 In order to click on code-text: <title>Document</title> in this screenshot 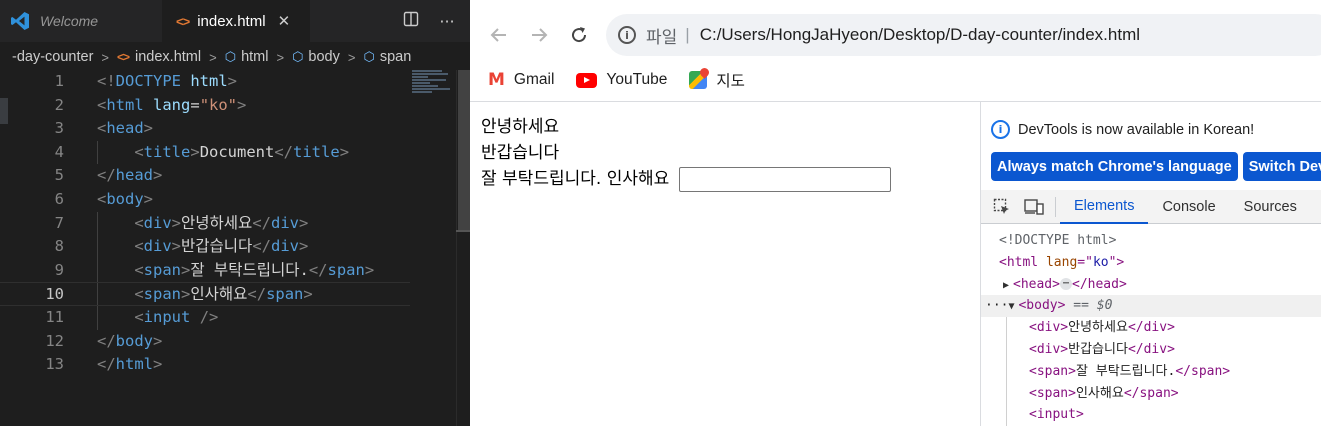, I will do `click(223, 153)`.